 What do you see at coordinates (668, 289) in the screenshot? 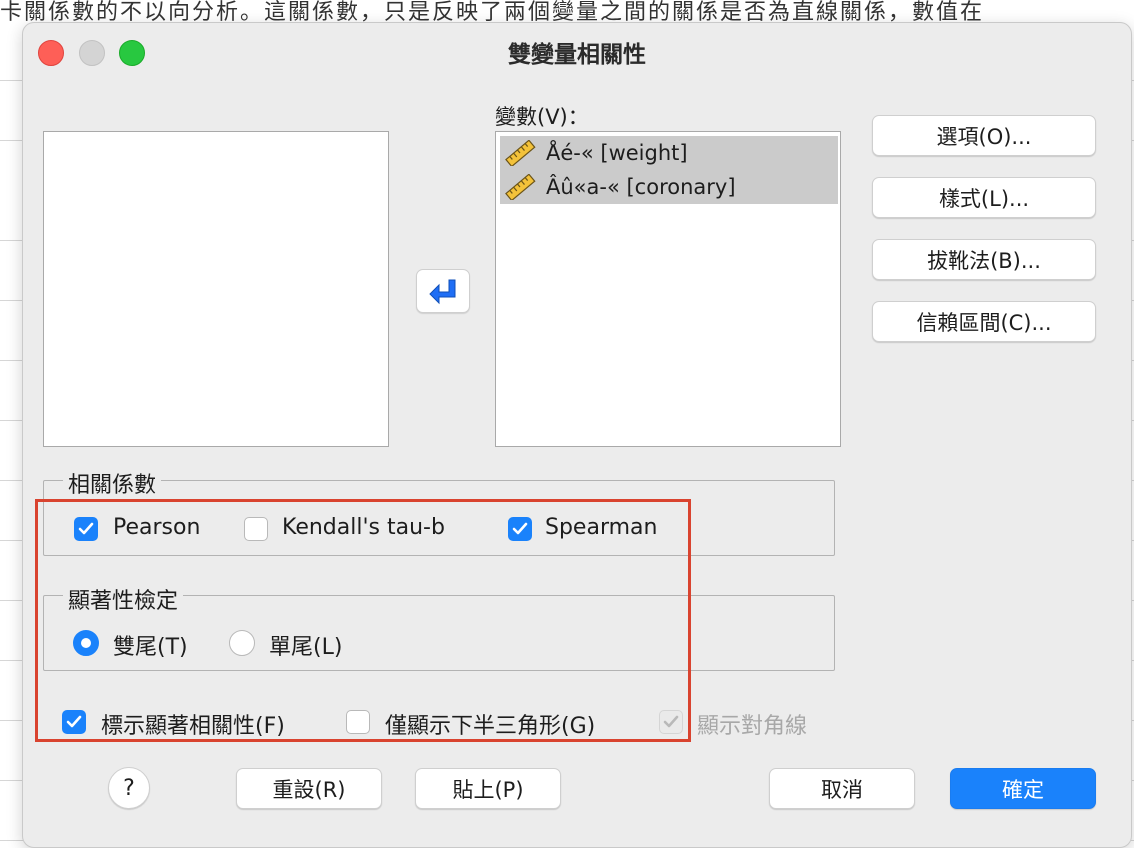
I see `target-variable-list: Åé-« [weight] Âû«a-« [coronary]` at bounding box center [668, 289].